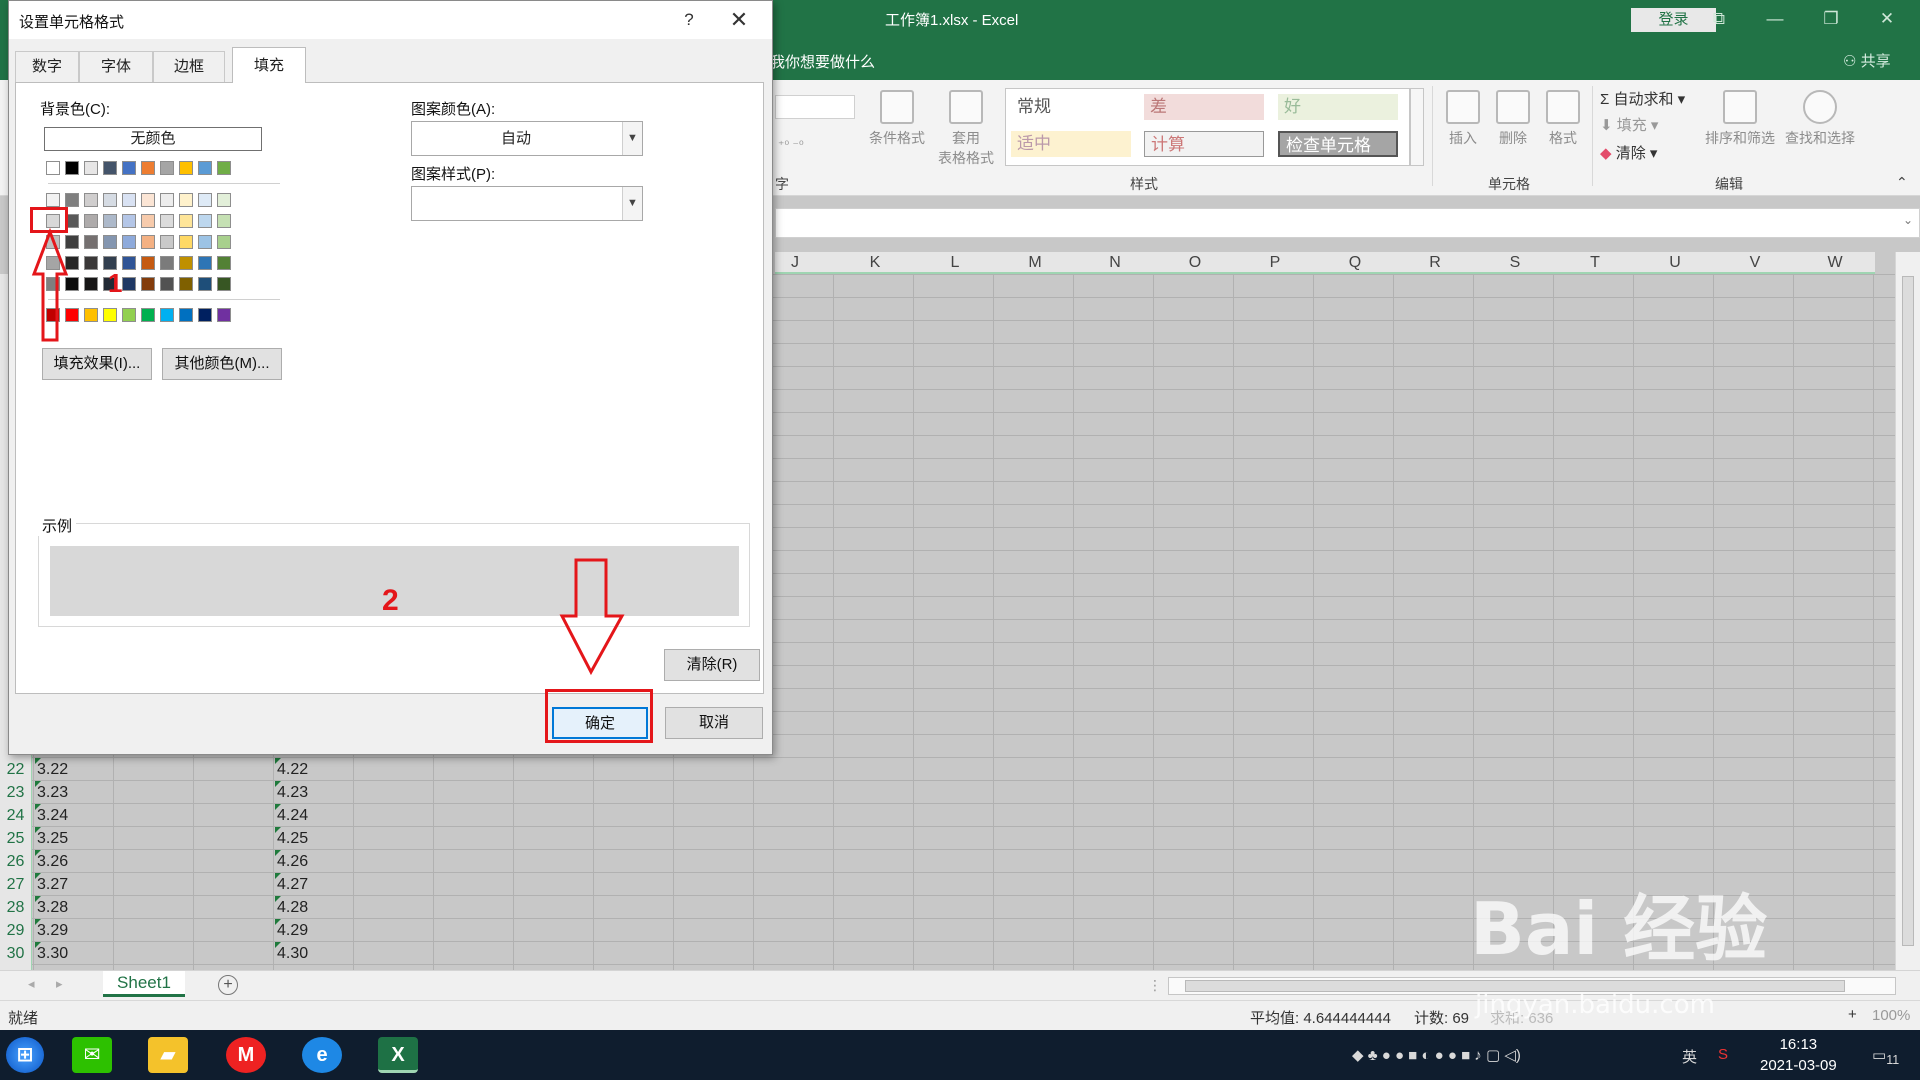 The height and width of the screenshot is (1080, 1920). What do you see at coordinates (1798, 1055) in the screenshot?
I see `clock: 16:13 2021-03-09` at bounding box center [1798, 1055].